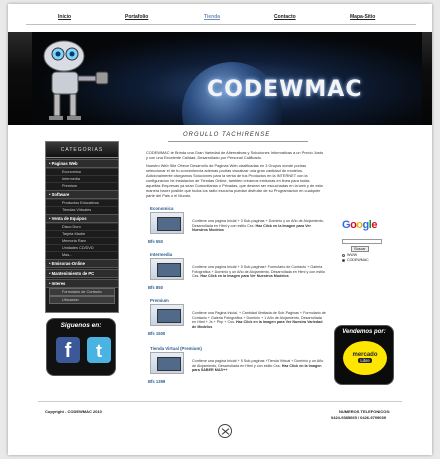  What do you see at coordinates (82, 171) in the screenshot?
I see `sidebar-item-economica: Economica` at bounding box center [82, 171].